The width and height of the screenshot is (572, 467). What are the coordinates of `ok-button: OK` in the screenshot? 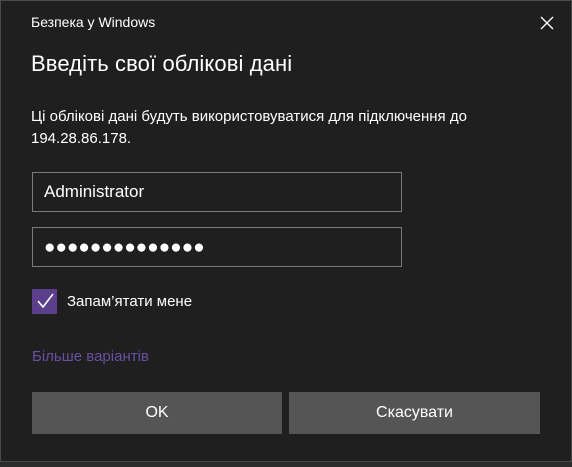 It's located at (157, 413).